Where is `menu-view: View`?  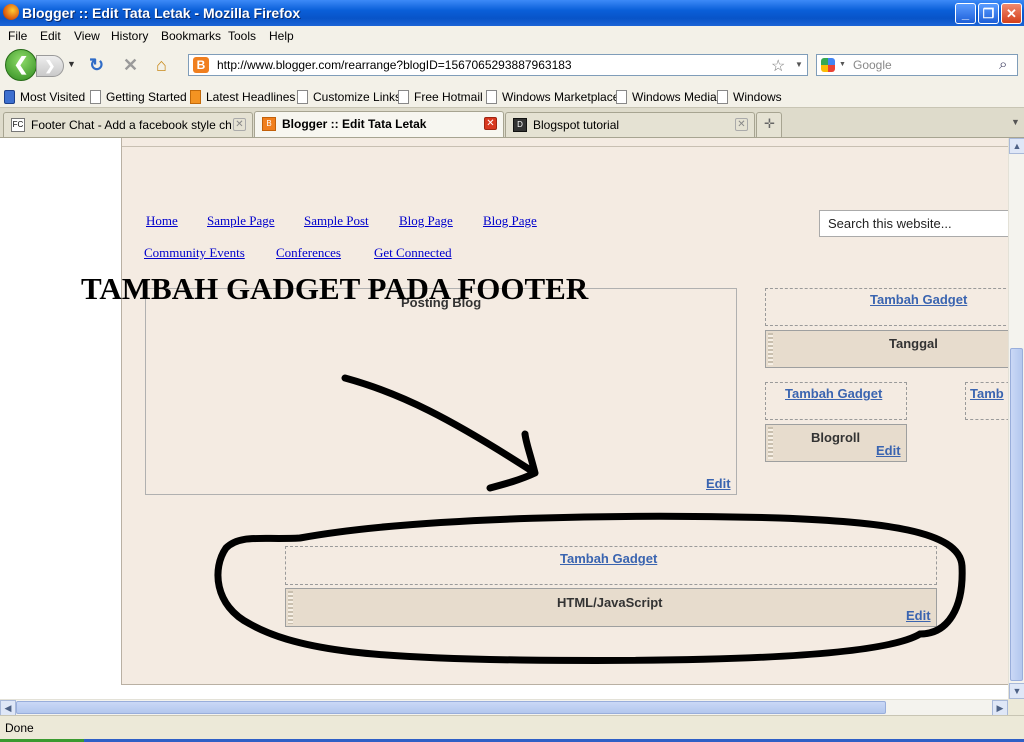
menu-view: View is located at coordinates (87, 36).